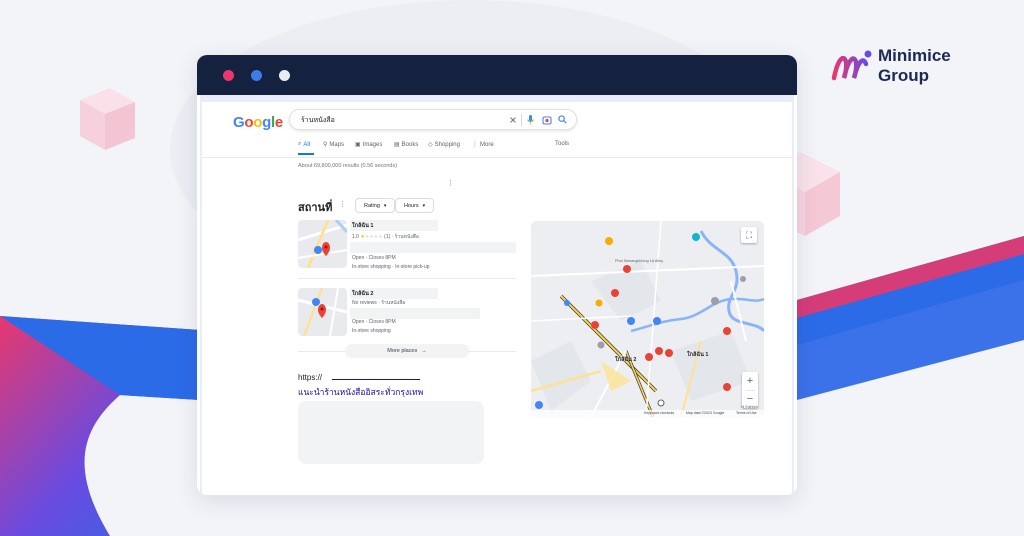 The height and width of the screenshot is (536, 1024). I want to click on tab-more: ⋮ More, so click(483, 145).